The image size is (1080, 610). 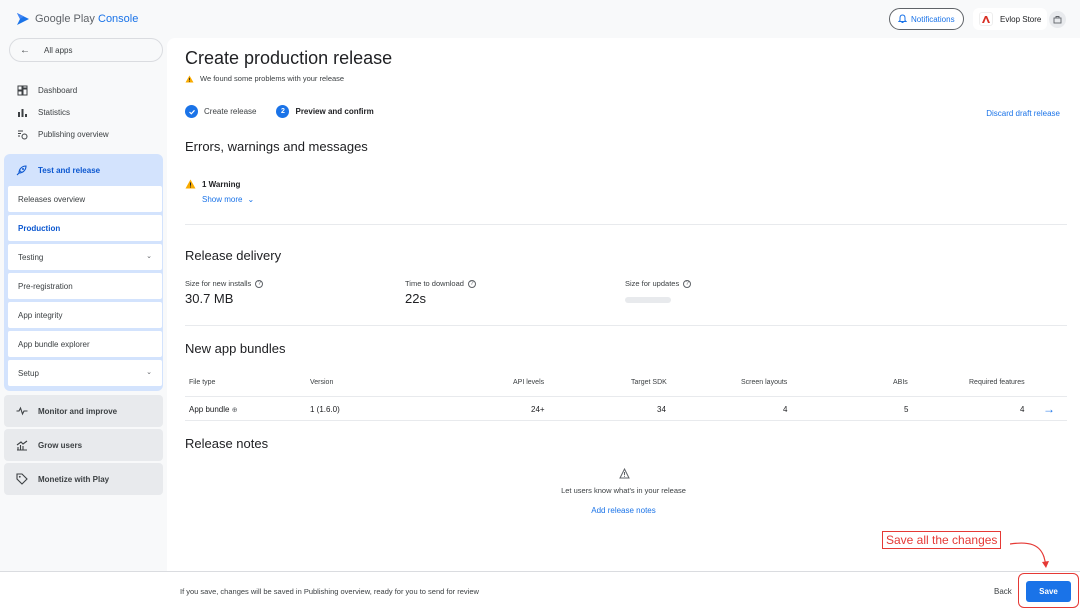 I want to click on size-new-installs-value: 30.7 MB, so click(x=209, y=298).